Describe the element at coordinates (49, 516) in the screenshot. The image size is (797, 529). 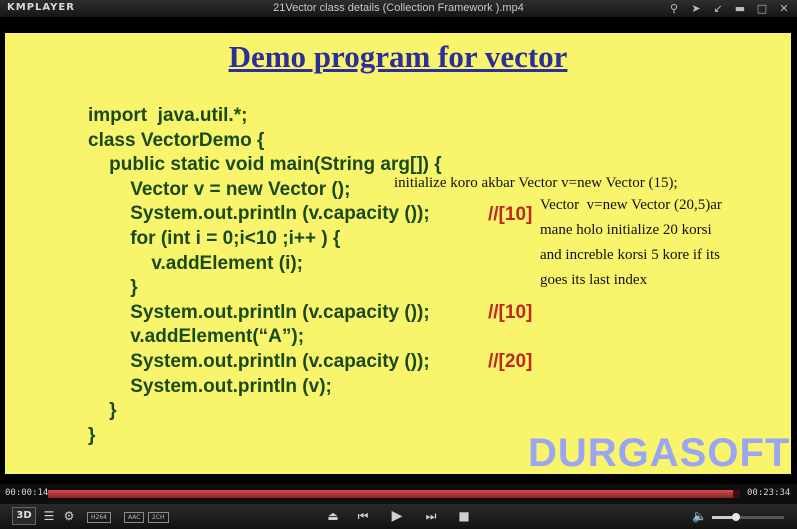
I see `playlist-icon: ☰` at that location.